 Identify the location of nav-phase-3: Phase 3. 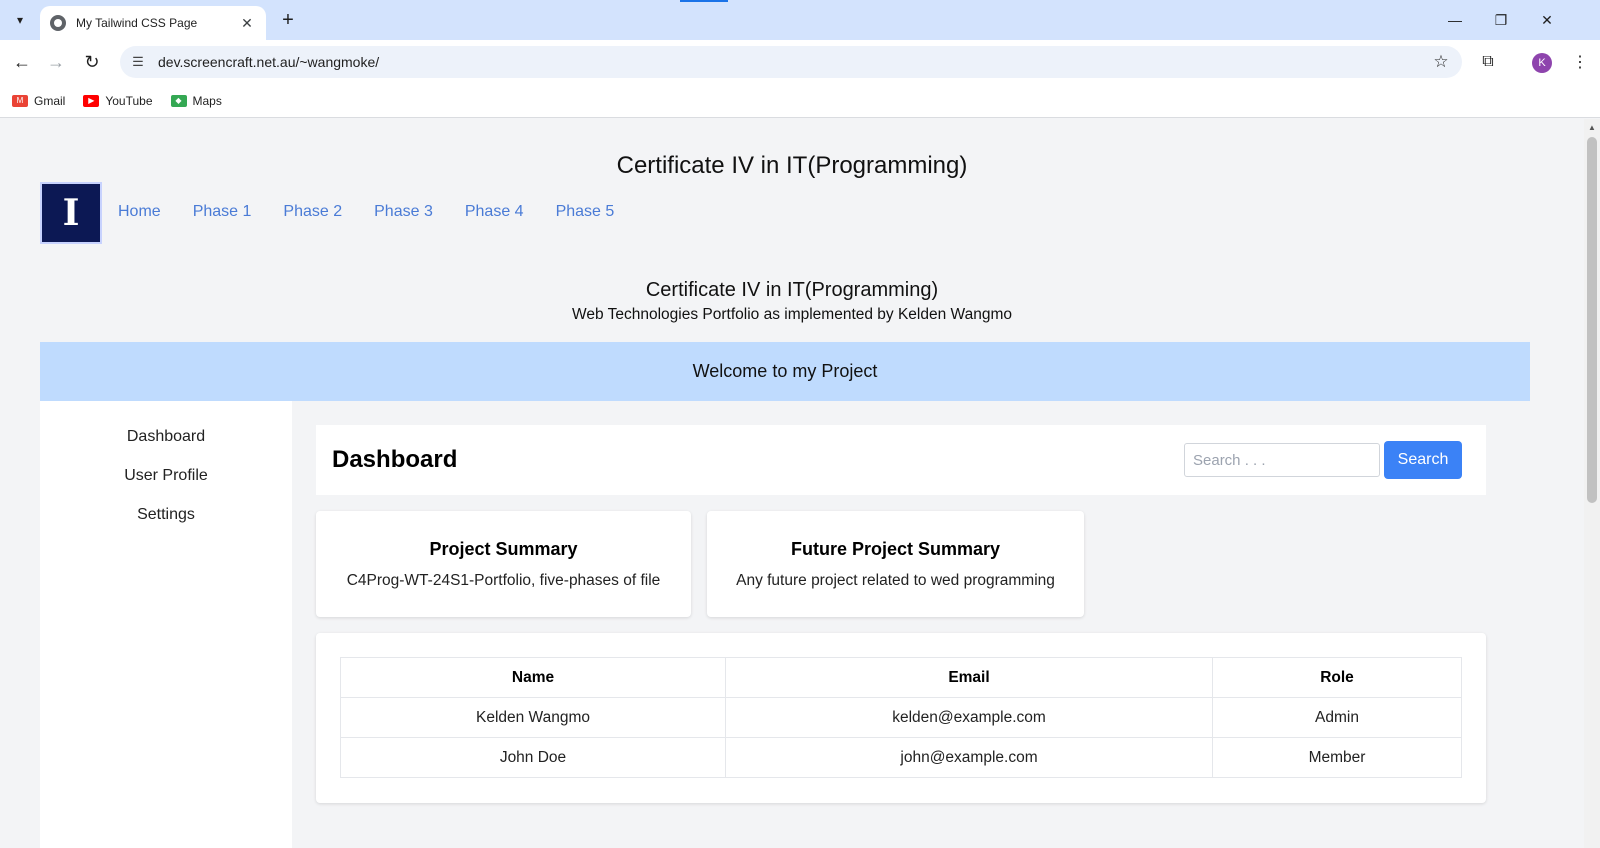
(403, 212).